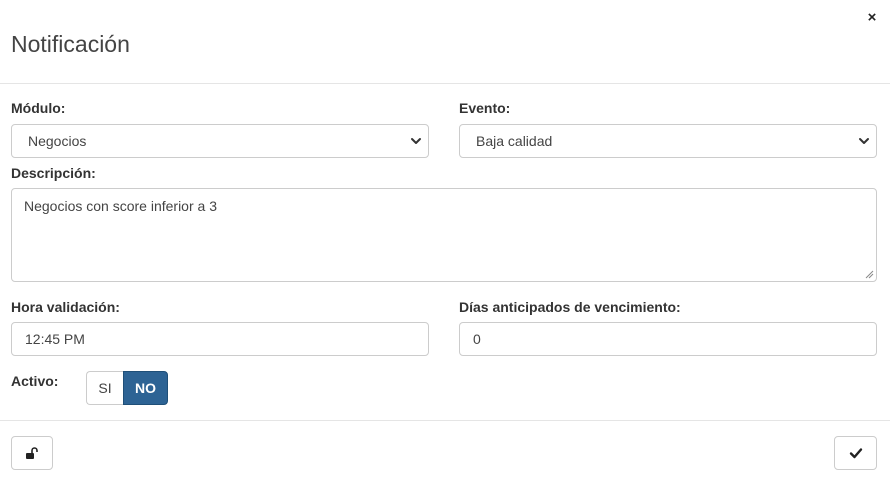 This screenshot has width=890, height=484. Describe the element at coordinates (70, 44) in the screenshot. I see `dialog-title: Notificación` at that location.